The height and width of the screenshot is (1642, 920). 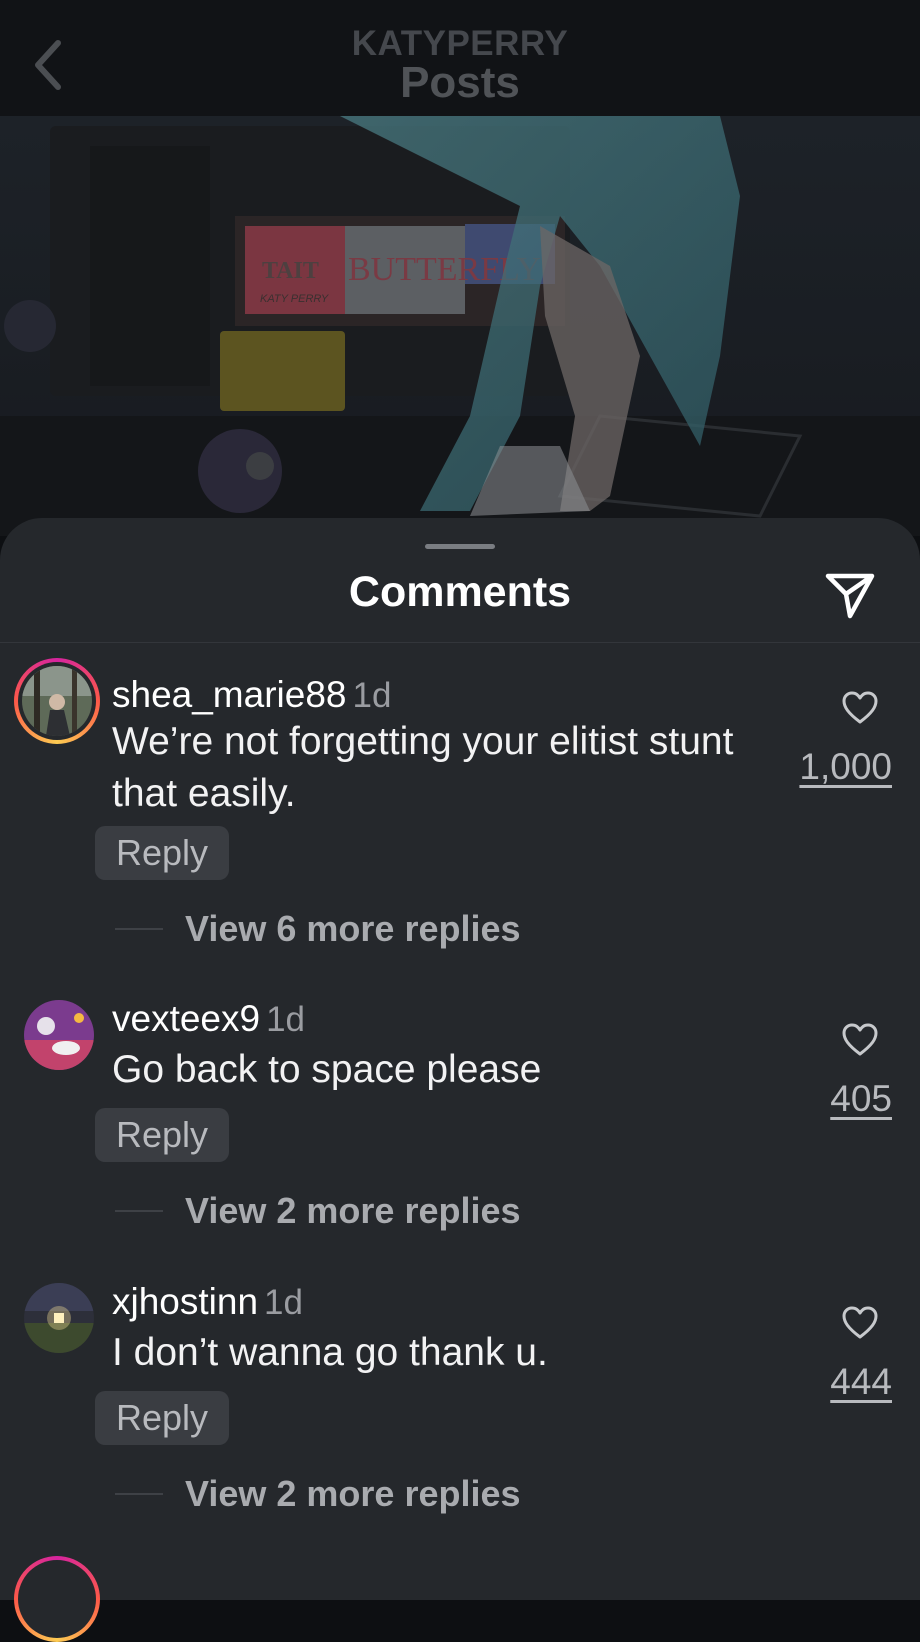 I want to click on view-more-replies: View 6 more replies, so click(x=318, y=929).